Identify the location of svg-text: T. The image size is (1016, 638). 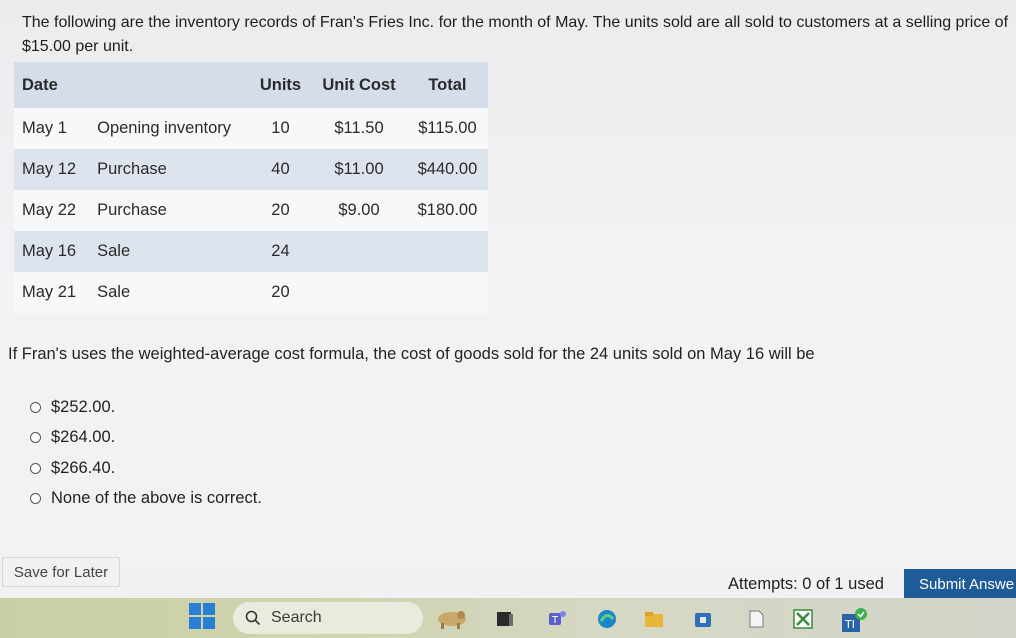
(555, 620).